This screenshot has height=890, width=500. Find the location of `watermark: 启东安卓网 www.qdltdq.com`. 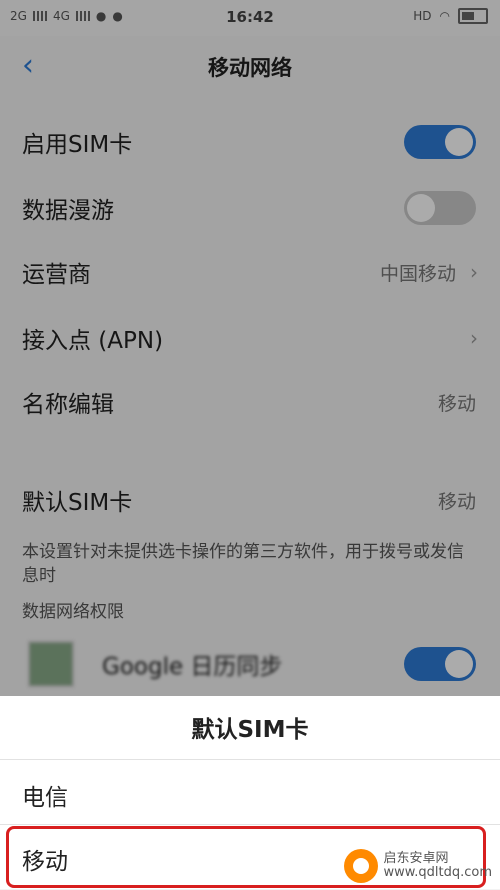

watermark: 启东安卓网 www.qdltdq.com is located at coordinates (417, 866).